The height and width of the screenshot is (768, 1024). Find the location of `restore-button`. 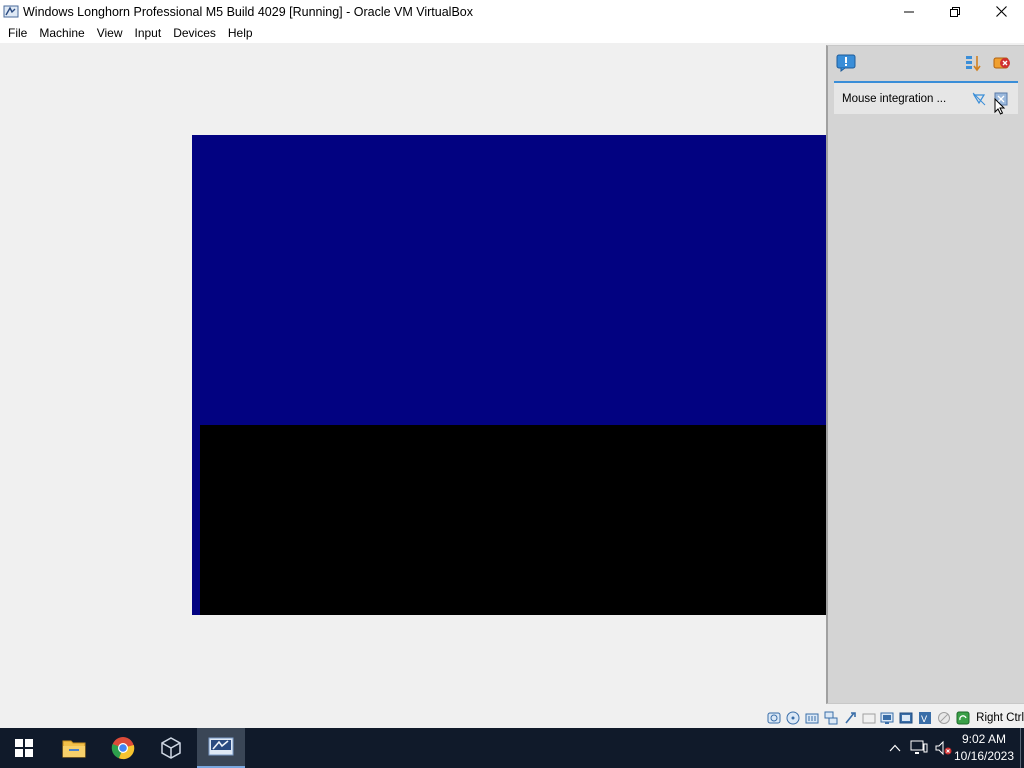

restore-button is located at coordinates (955, 11).